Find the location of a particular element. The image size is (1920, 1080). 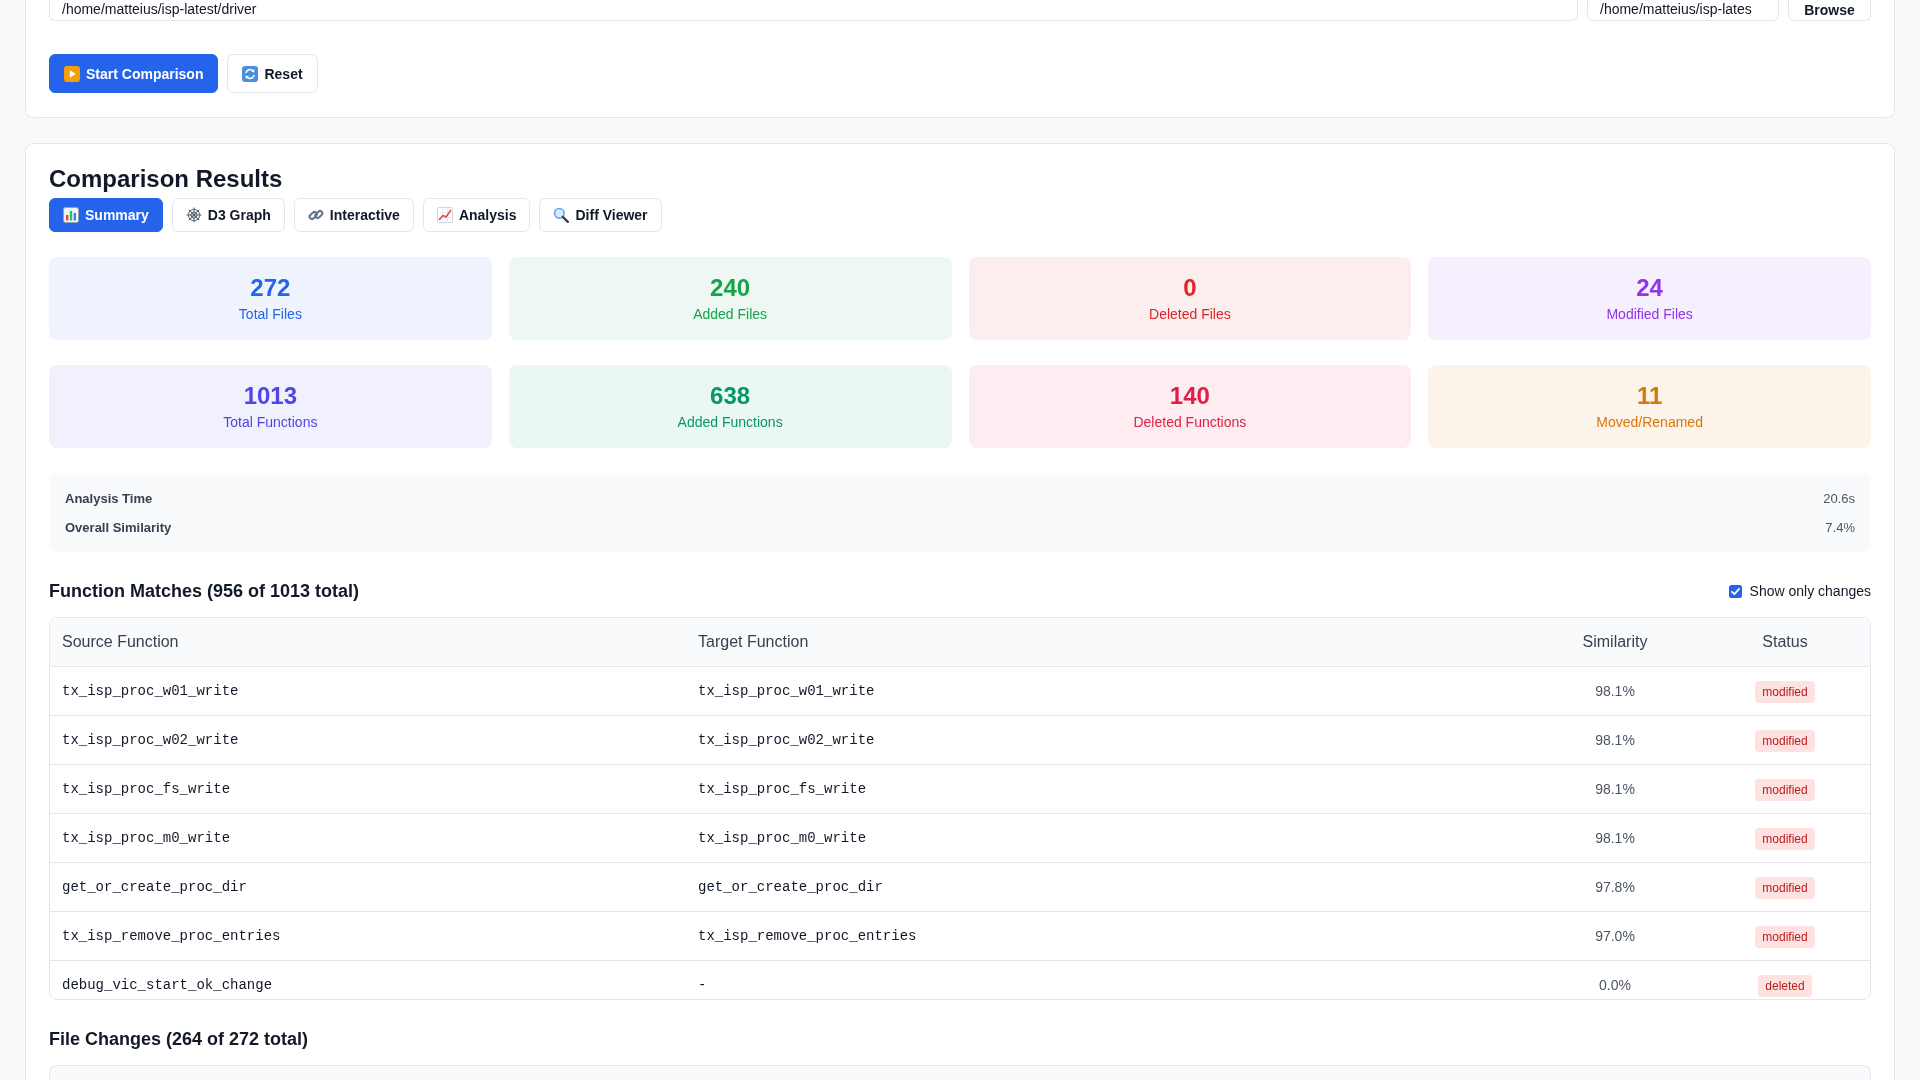

tab: Interactive is located at coordinates (353, 215).